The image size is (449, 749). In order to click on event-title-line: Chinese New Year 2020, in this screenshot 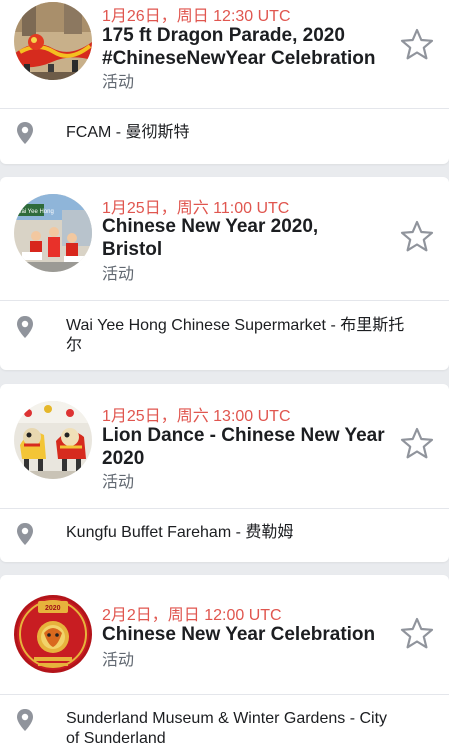, I will do `click(210, 226)`.